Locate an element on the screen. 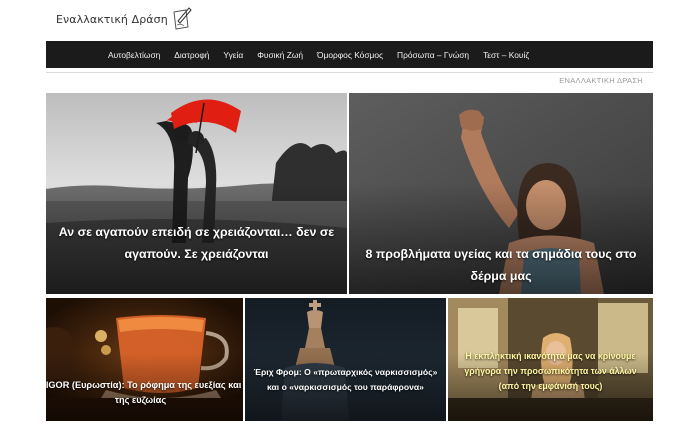 This screenshot has height=430, width=699. header: Εναλλακτική Δράση is located at coordinates (349, 20).